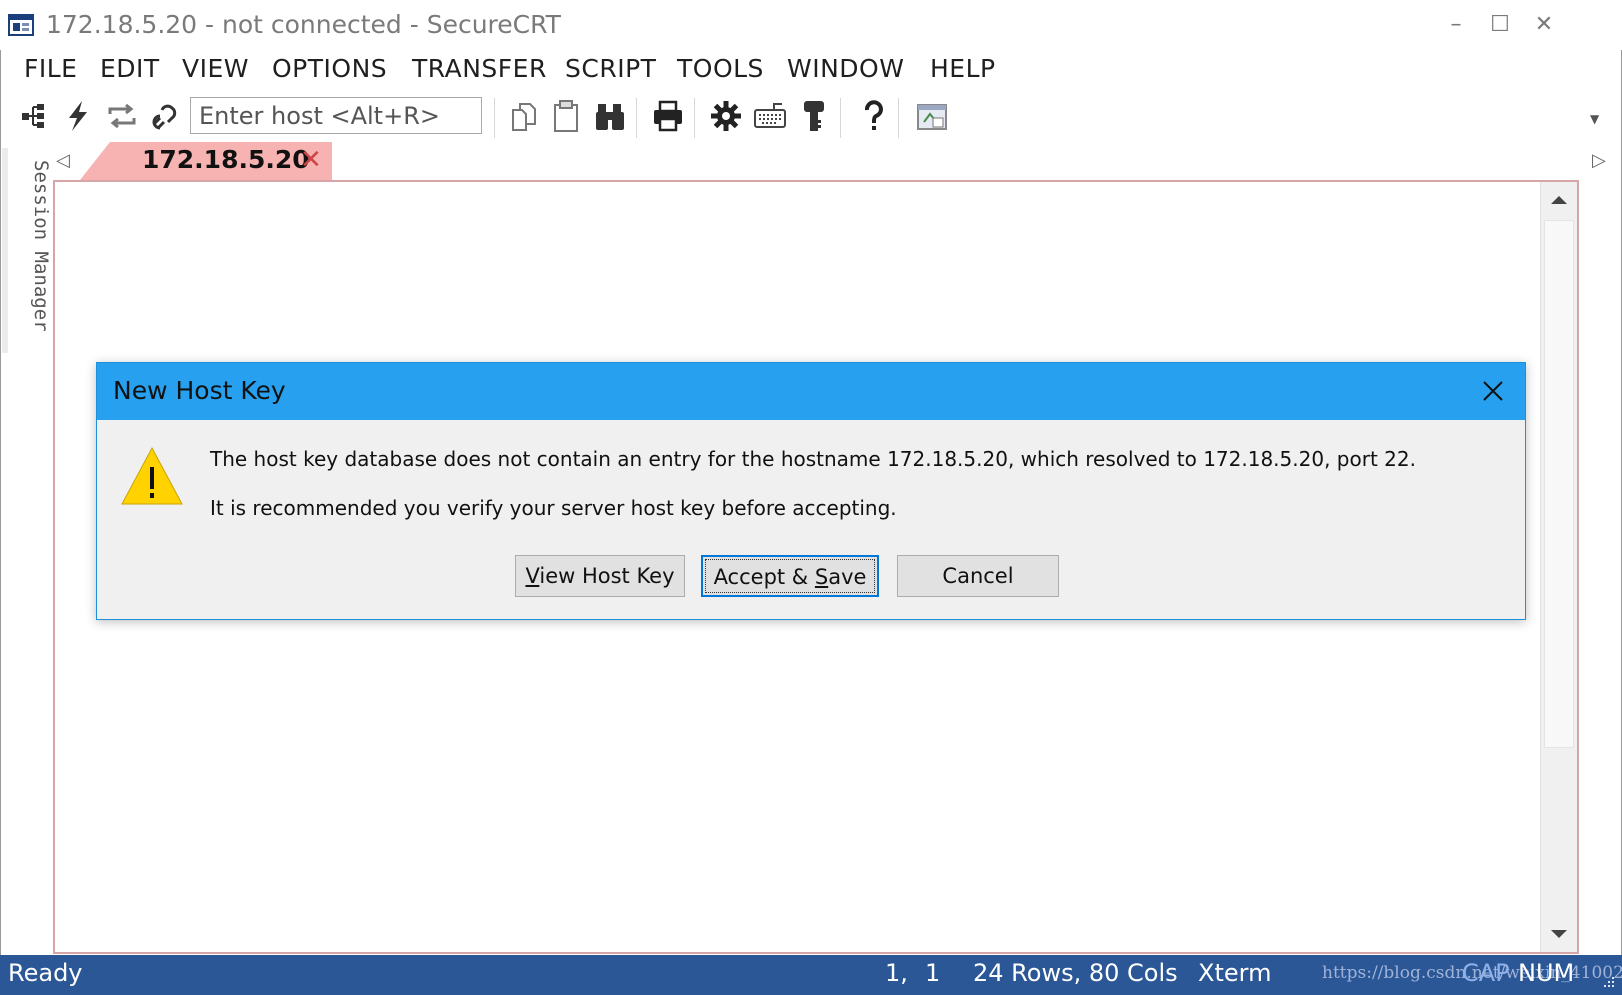  Describe the element at coordinates (1486, 973) in the screenshot. I see `status-cap: CAP` at that location.